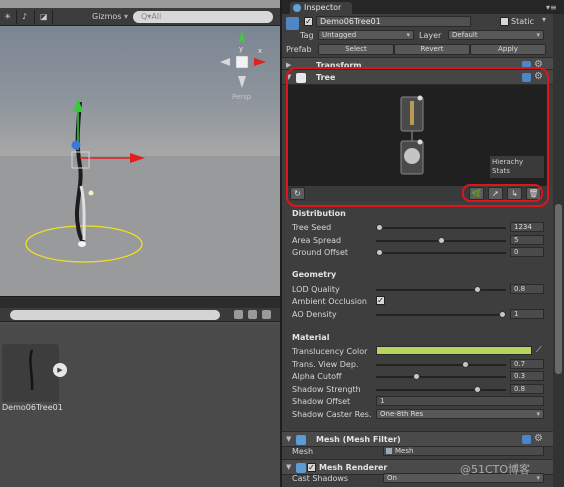 The image size is (564, 487). What do you see at coordinates (301, 440) in the screenshot?
I see `mesh-filter-icon` at bounding box center [301, 440].